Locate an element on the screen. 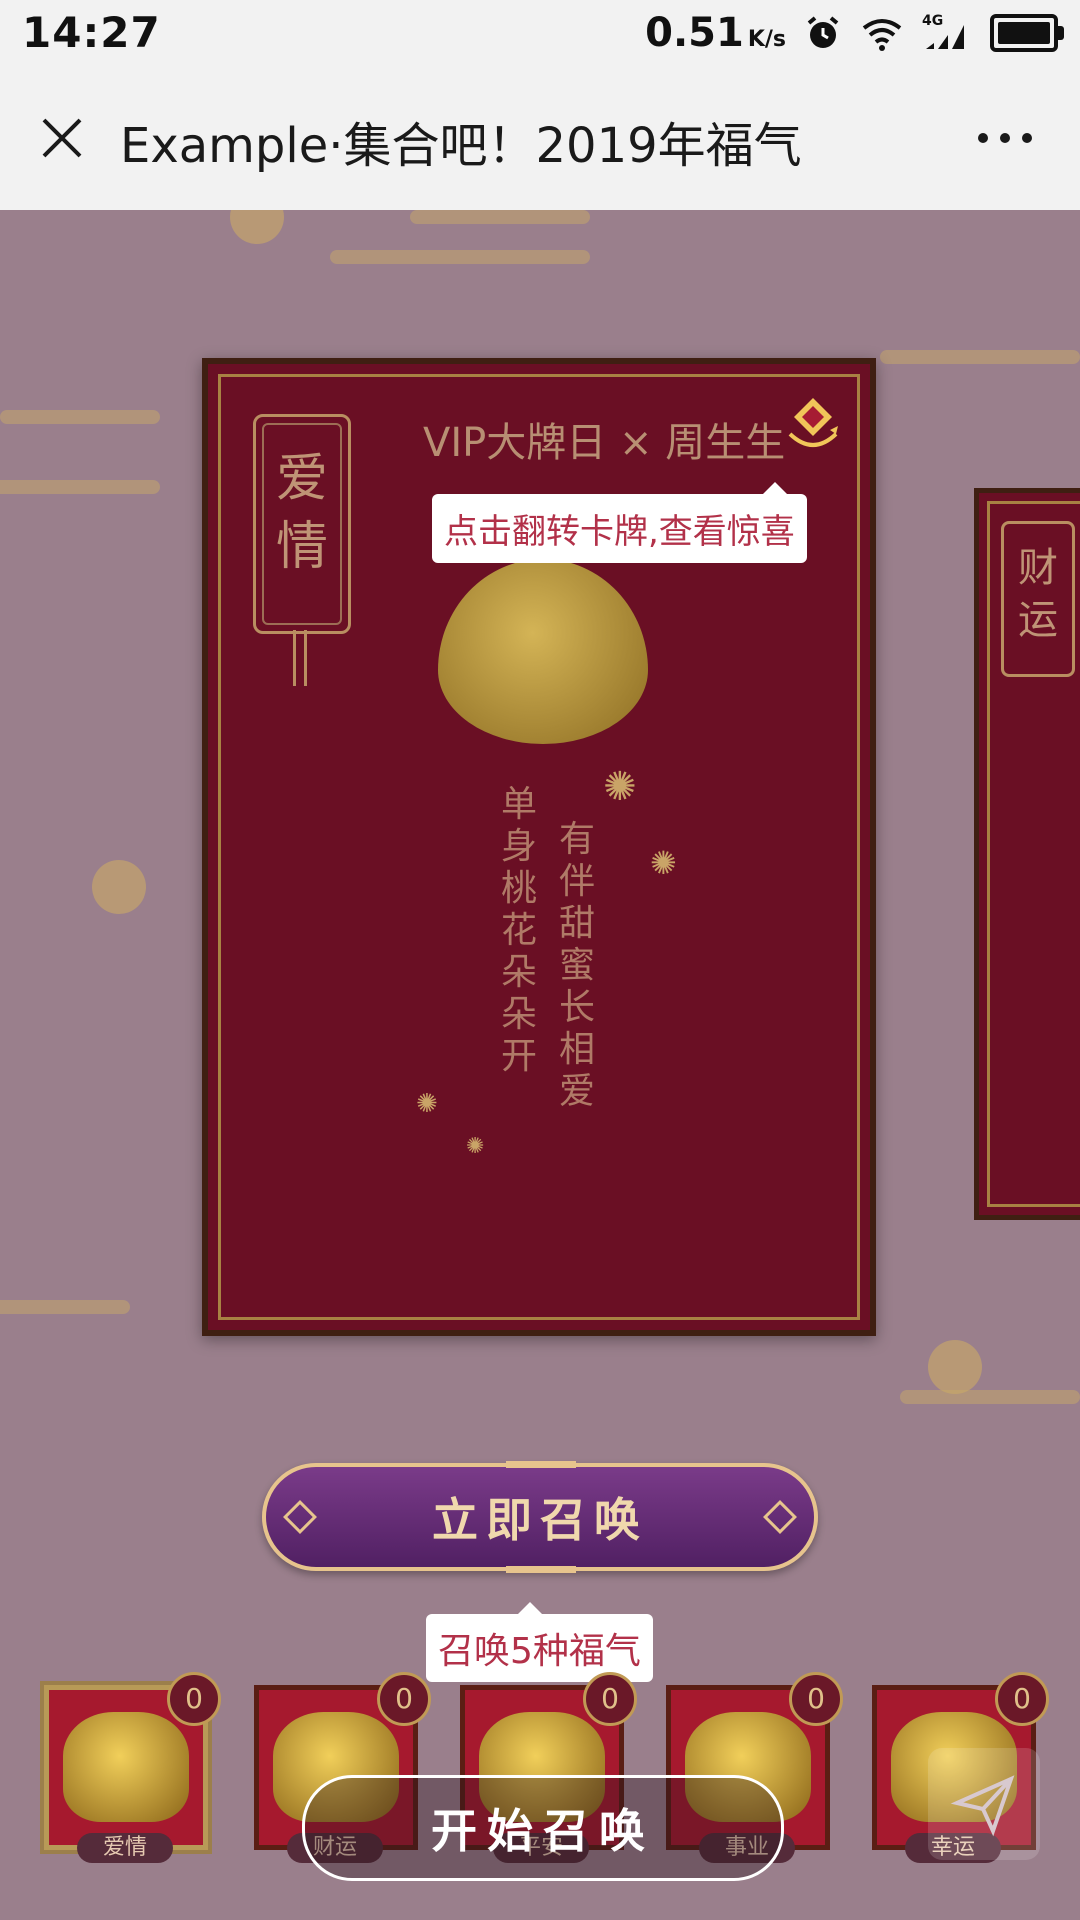 Image resolution: width=1080 pixels, height=1920 pixels. flip-card-icon is located at coordinates (813, 425).